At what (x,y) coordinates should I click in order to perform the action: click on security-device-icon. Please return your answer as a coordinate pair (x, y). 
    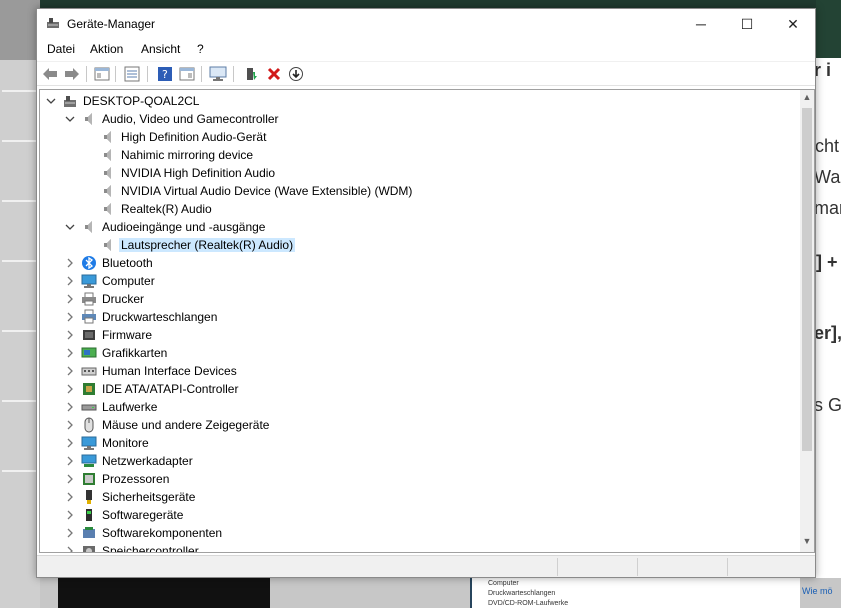
    Looking at the image, I should click on (89, 497).